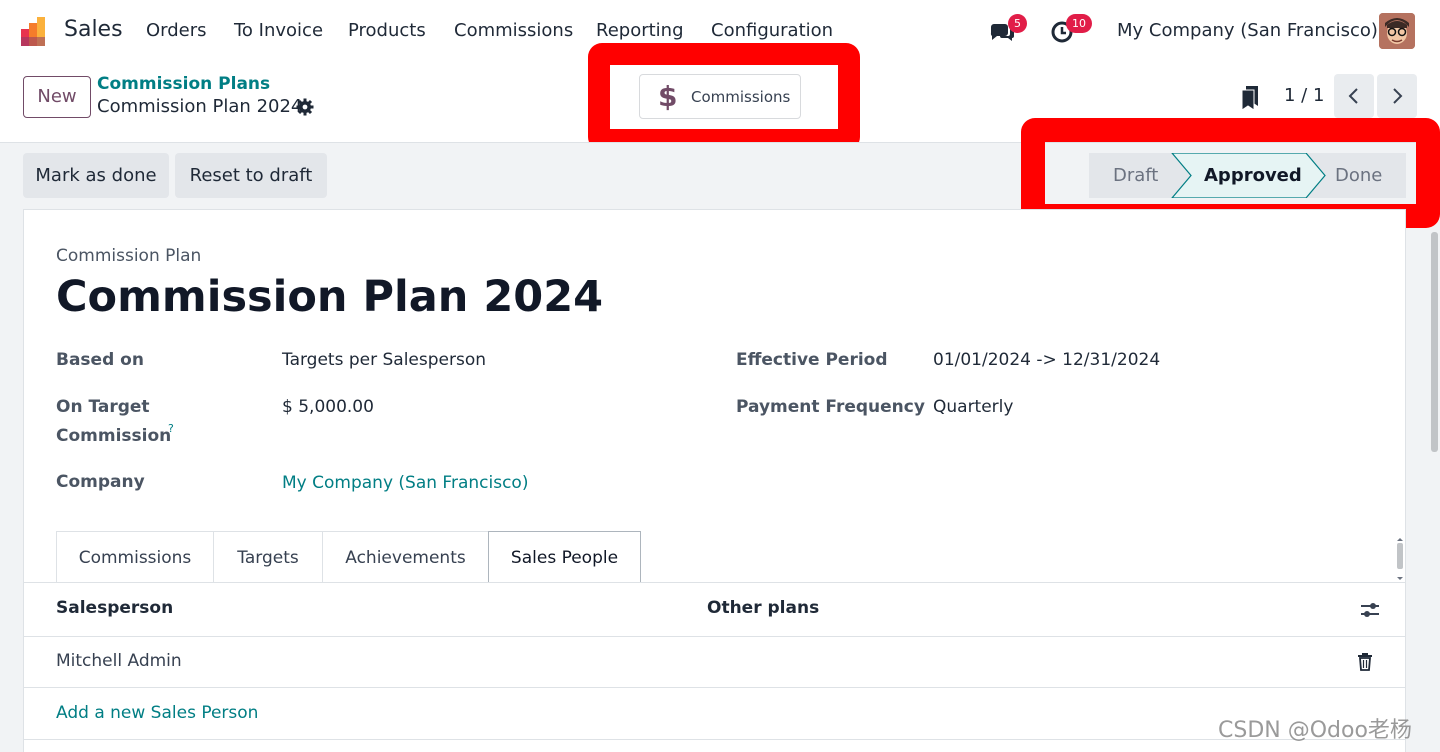 Image resolution: width=1440 pixels, height=752 pixels. Describe the element at coordinates (1400, 559) in the screenshot. I see `tab-scrollbar` at that location.